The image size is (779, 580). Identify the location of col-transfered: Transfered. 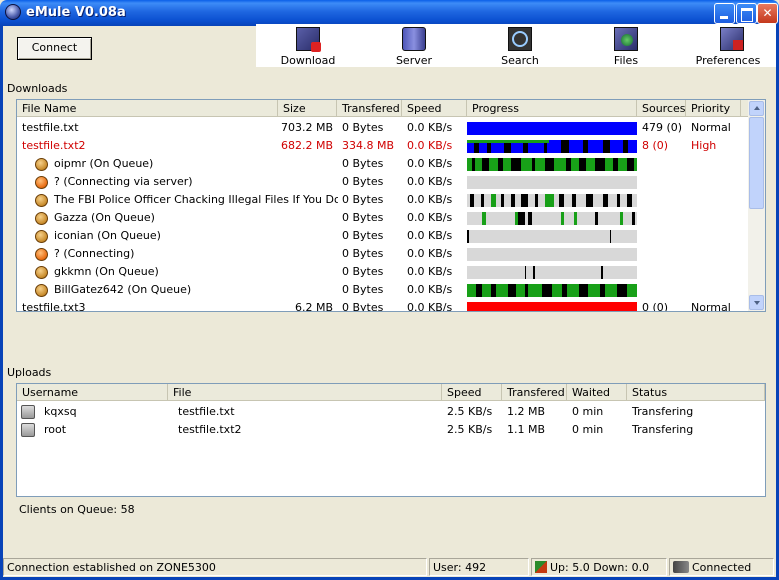
(369, 108).